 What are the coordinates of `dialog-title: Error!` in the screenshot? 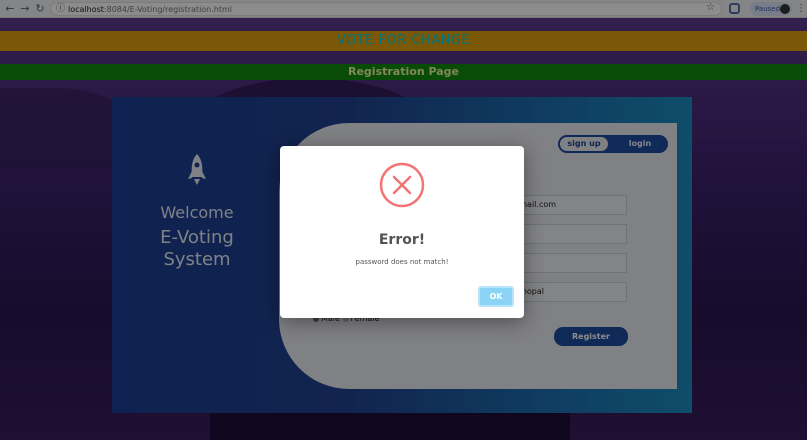 It's located at (402, 240).